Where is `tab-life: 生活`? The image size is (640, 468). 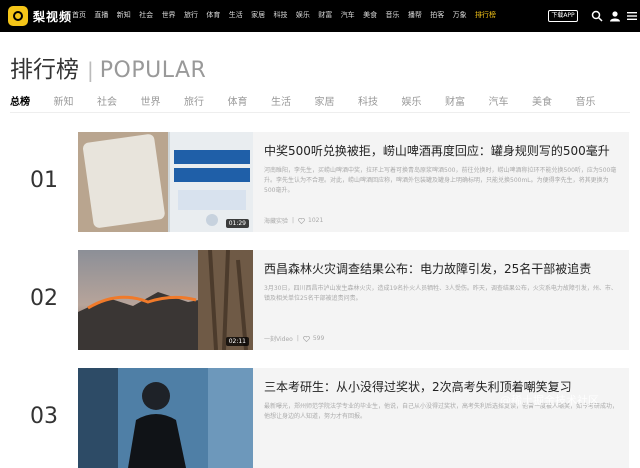 tab-life: 生活 is located at coordinates (293, 100).